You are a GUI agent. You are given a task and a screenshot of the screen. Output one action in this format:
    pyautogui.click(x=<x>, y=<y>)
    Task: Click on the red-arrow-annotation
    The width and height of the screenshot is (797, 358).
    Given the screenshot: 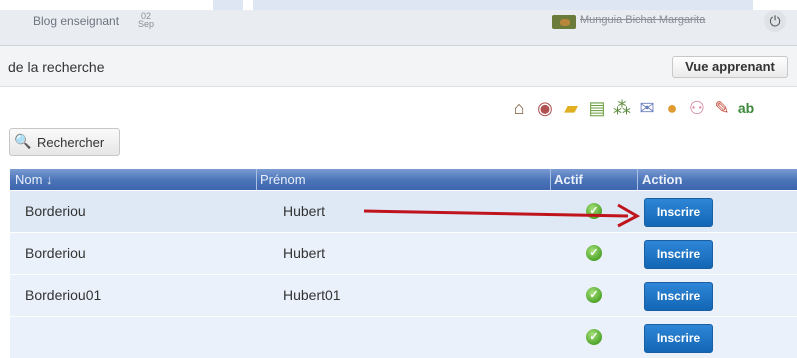 What is the action you would take?
    pyautogui.click(x=502, y=215)
    